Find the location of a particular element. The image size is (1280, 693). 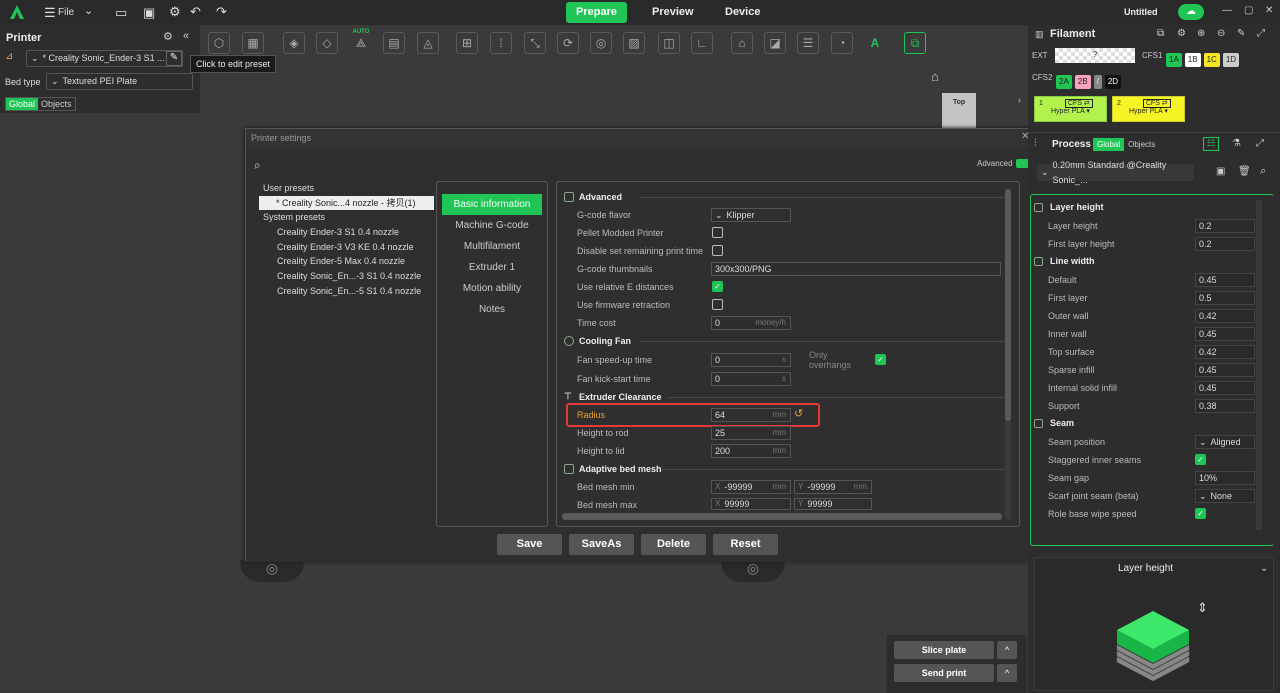

maximize-icon: ▢ is located at coordinates (1248, 10).